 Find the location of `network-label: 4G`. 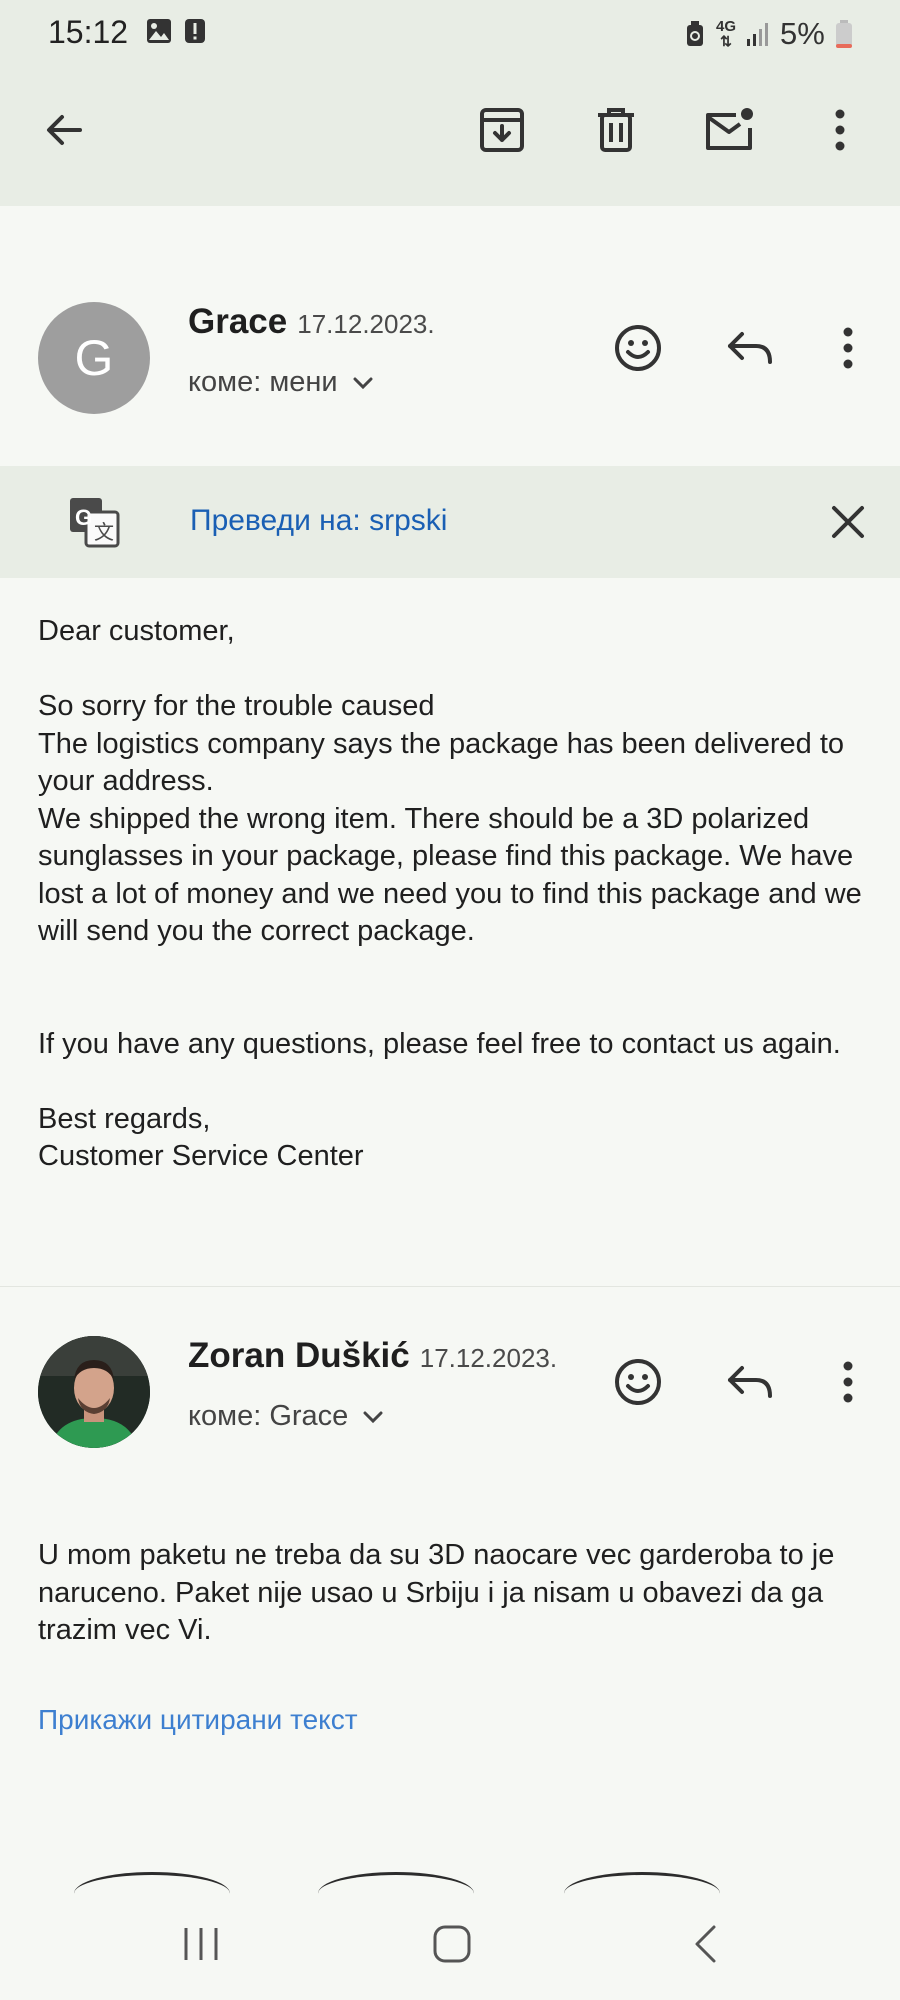

network-label: 4G is located at coordinates (726, 26).